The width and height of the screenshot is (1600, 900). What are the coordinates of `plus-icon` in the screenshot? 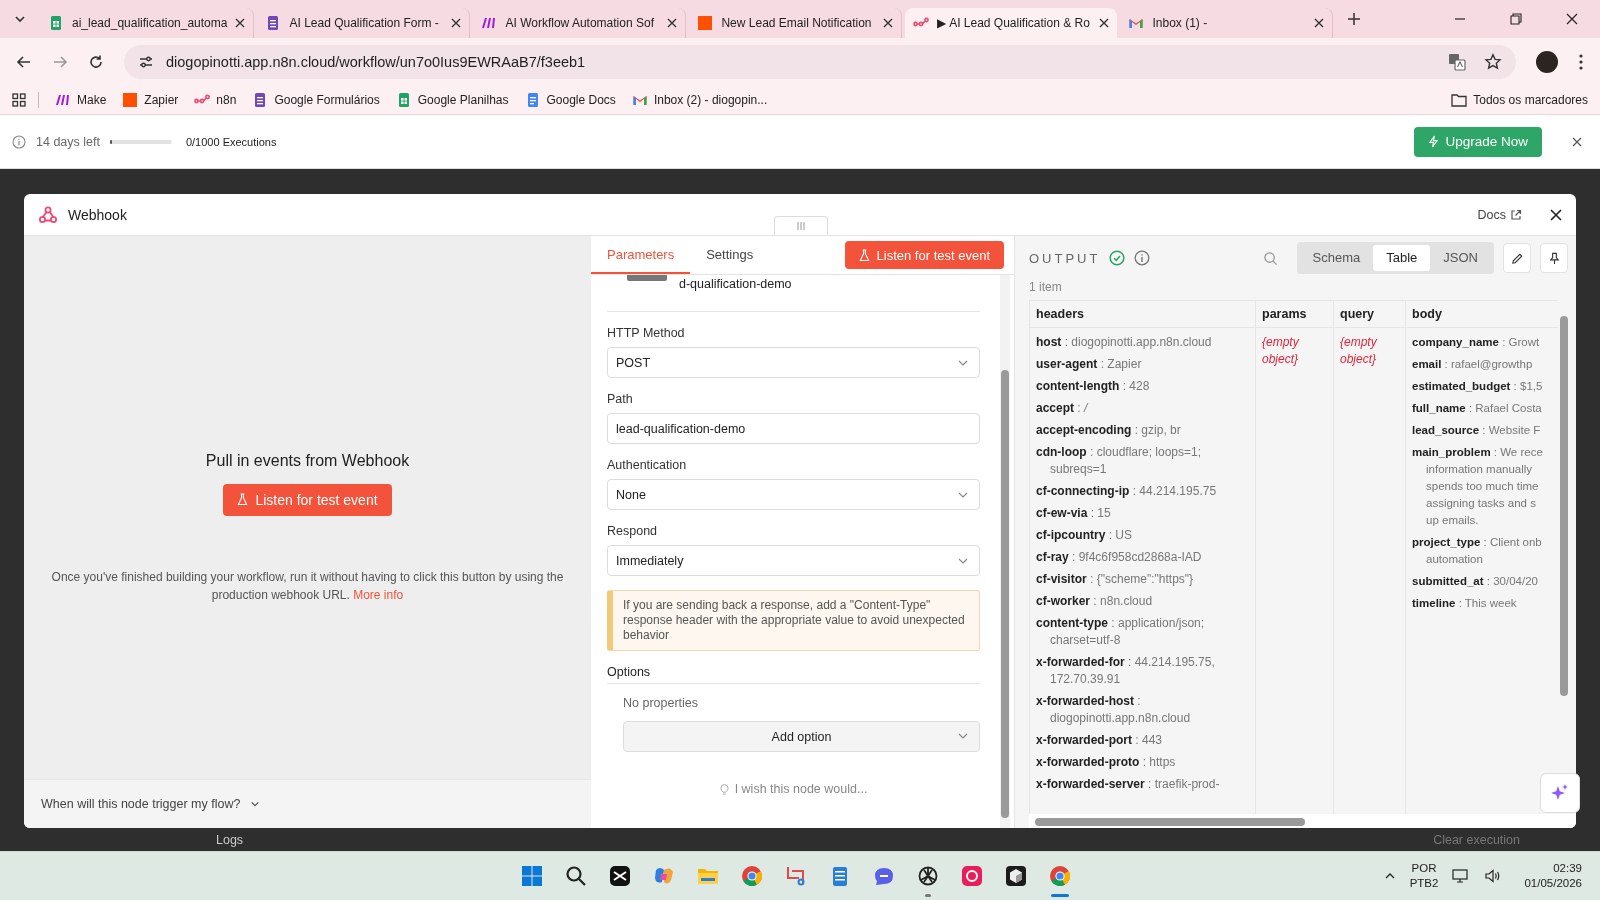 It's located at (1354, 19).